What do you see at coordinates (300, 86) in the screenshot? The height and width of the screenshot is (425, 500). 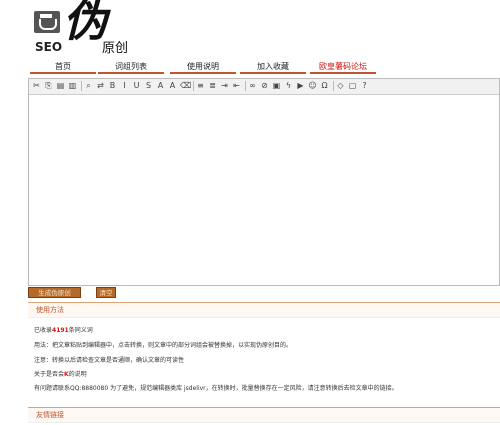 I see `media-icon: ▶` at bounding box center [300, 86].